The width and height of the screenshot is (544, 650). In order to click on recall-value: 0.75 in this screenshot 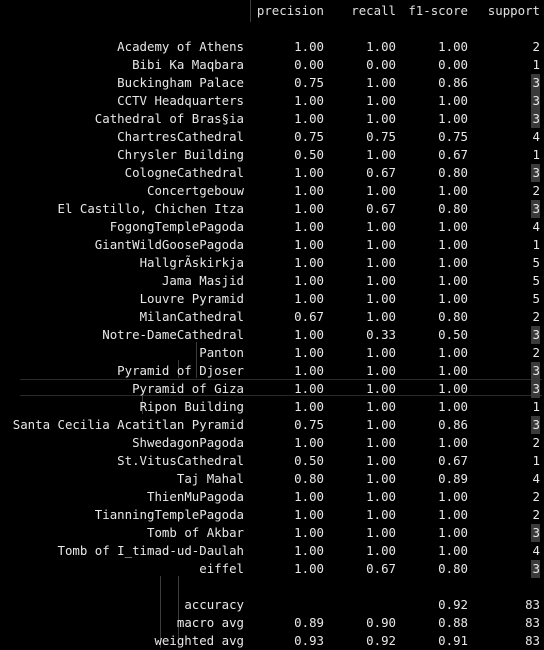, I will do `click(381, 136)`.